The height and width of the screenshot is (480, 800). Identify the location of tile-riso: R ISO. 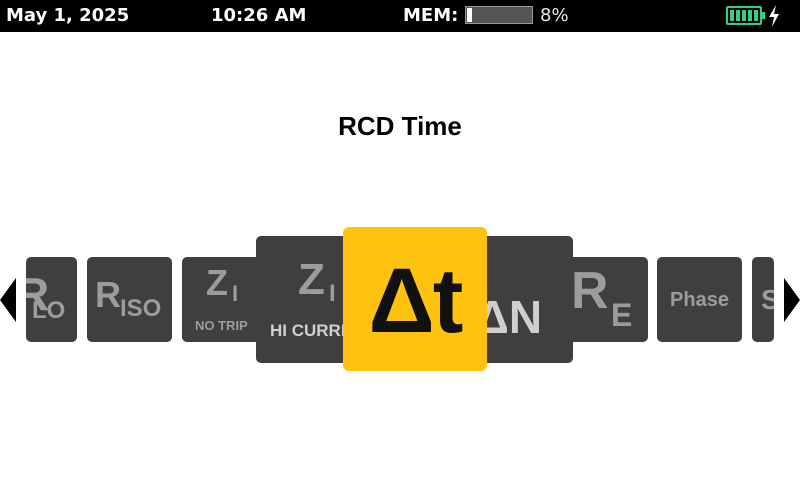
(129, 299).